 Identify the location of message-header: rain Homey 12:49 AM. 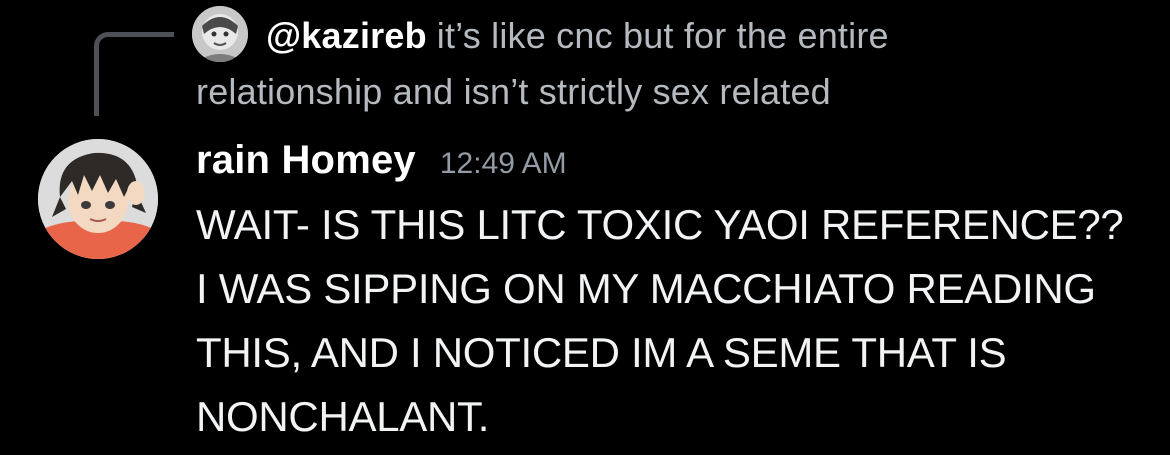
(381, 163).